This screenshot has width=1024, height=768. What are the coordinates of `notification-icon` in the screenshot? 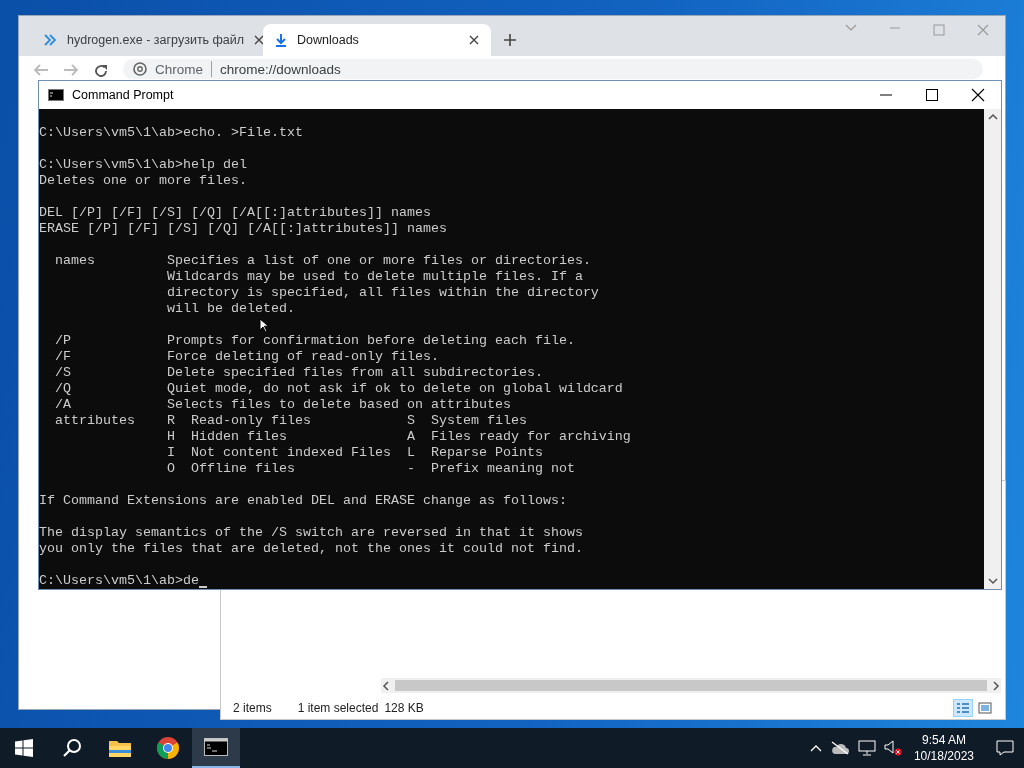 It's located at (1005, 748).